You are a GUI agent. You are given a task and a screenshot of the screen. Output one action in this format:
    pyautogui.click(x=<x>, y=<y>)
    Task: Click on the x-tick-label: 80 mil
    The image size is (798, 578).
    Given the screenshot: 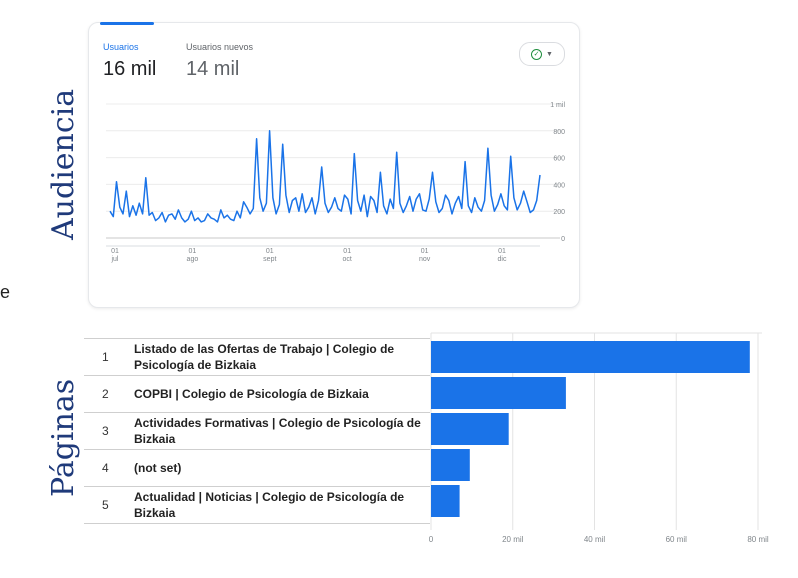 What is the action you would take?
    pyautogui.click(x=758, y=539)
    